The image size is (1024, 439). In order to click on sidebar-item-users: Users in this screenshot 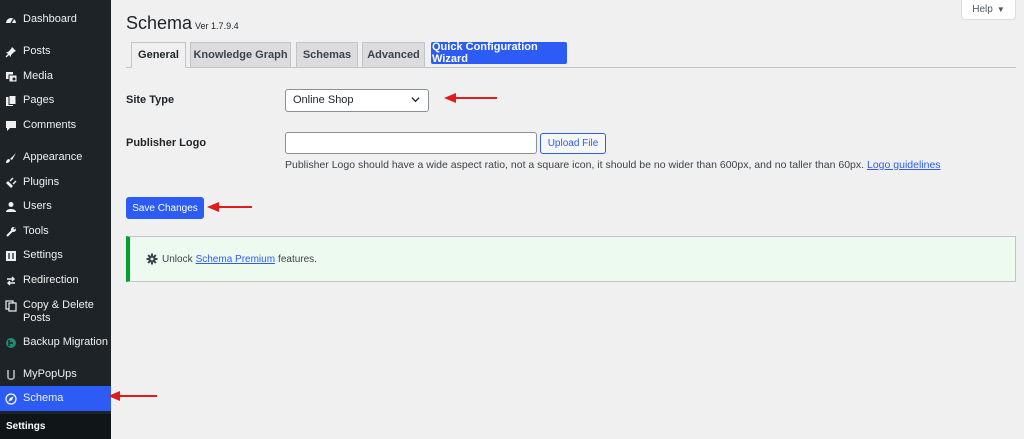, I will do `click(55, 206)`.